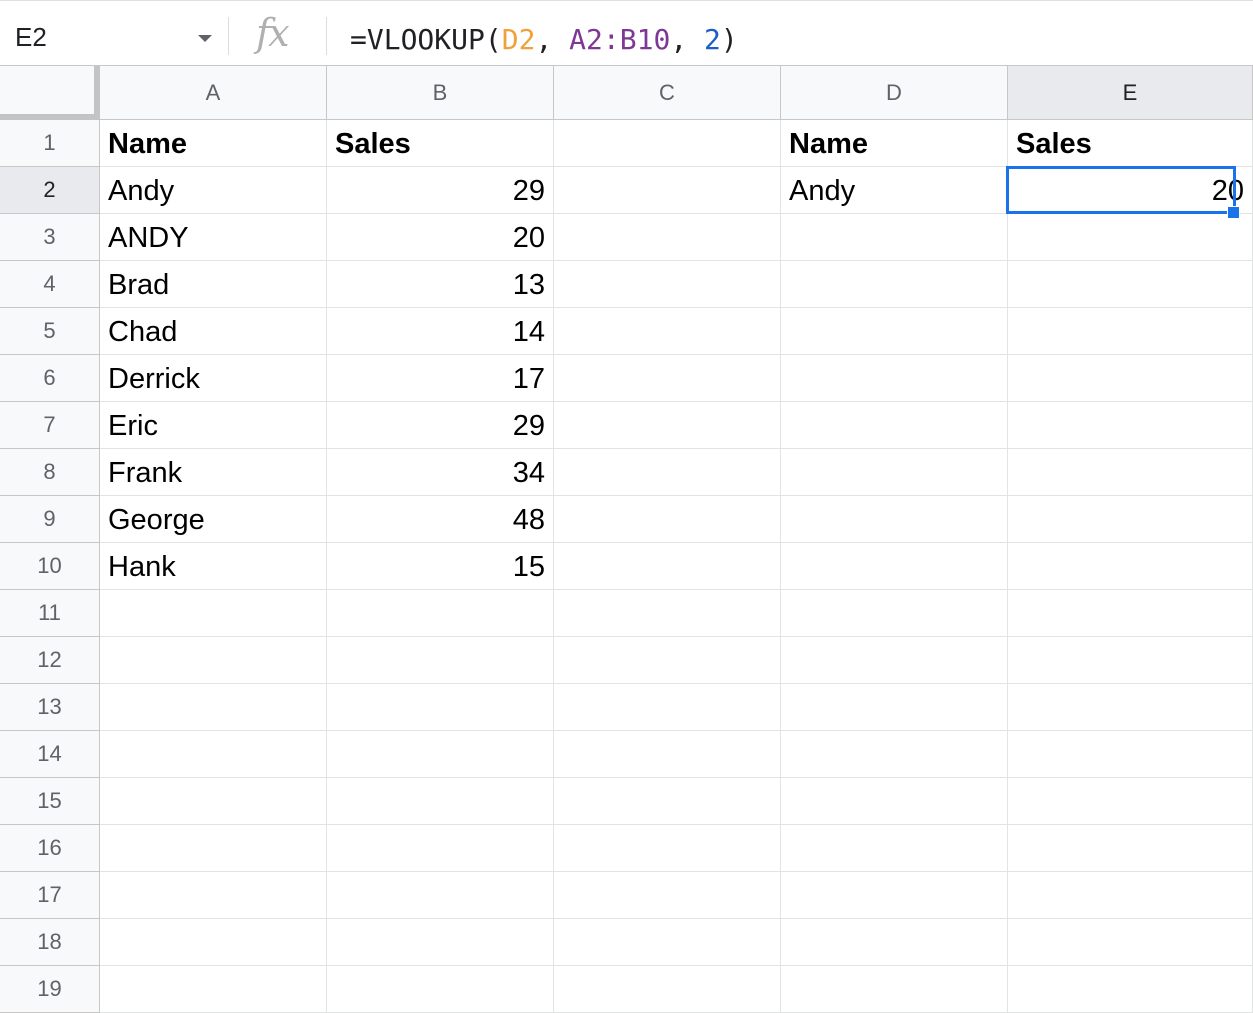 The height and width of the screenshot is (1013, 1253). I want to click on cell-c10, so click(667, 566).